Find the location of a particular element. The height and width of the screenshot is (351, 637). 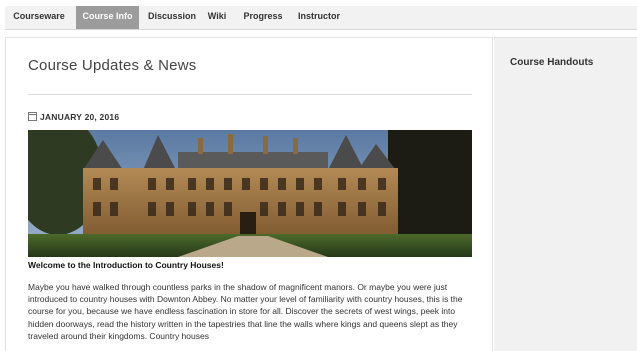

divider is located at coordinates (250, 94).